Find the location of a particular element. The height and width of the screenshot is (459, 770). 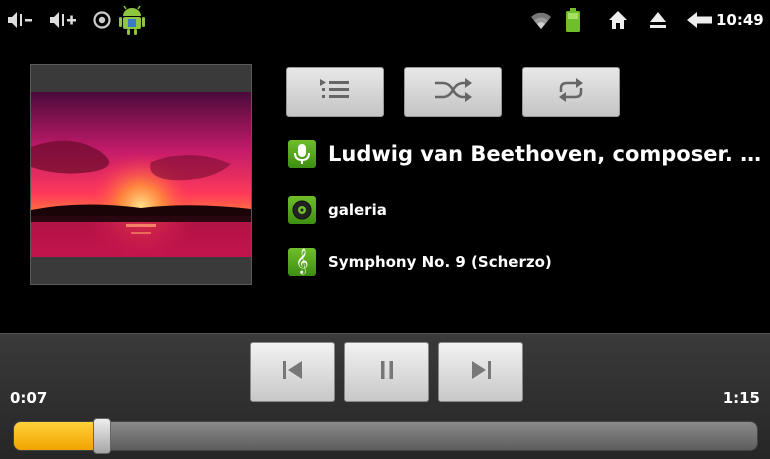

album-row: galeria is located at coordinates (337, 210).